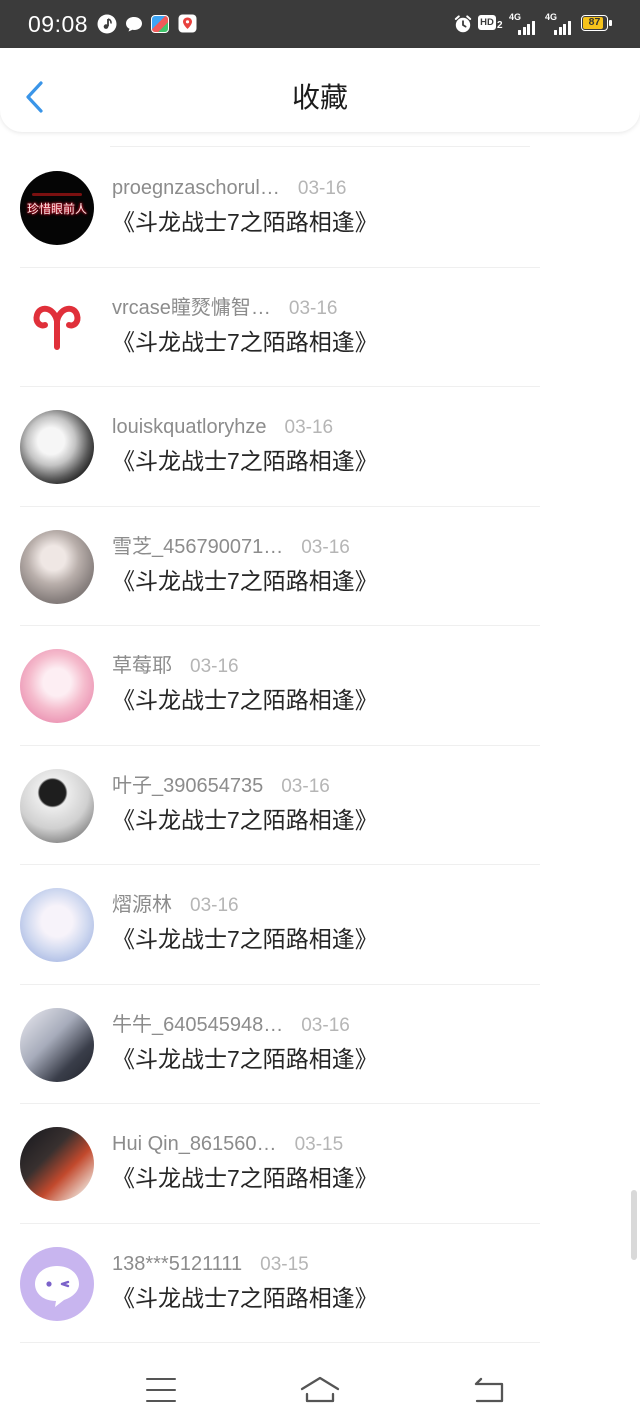  Describe the element at coordinates (366, 1264) in the screenshot. I see `favorite-header-row: 138***5121111 03-15` at that location.